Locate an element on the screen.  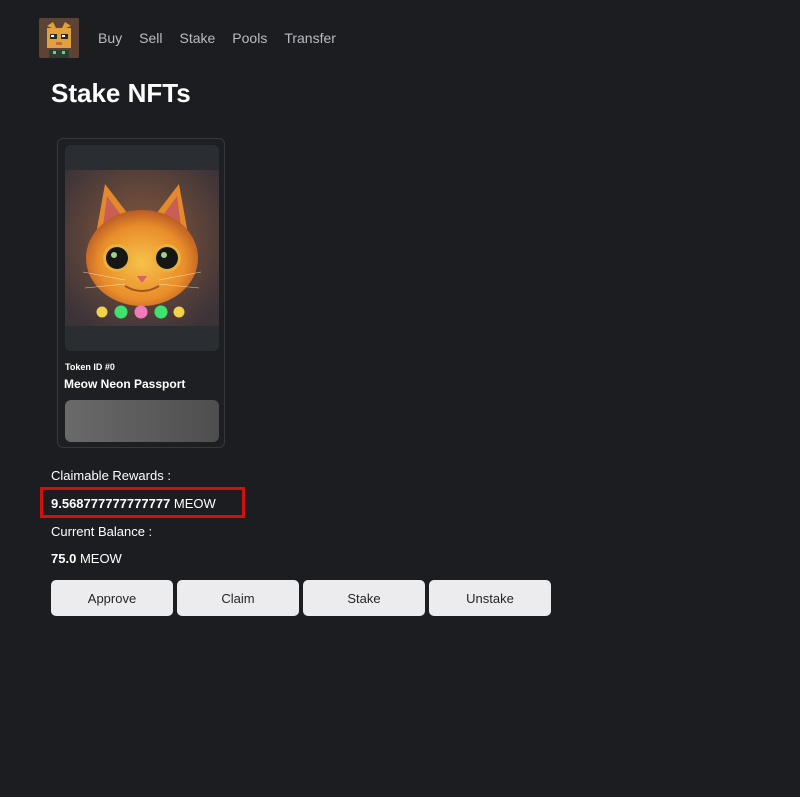
nav-link-pools: Pools is located at coordinates (249, 38).